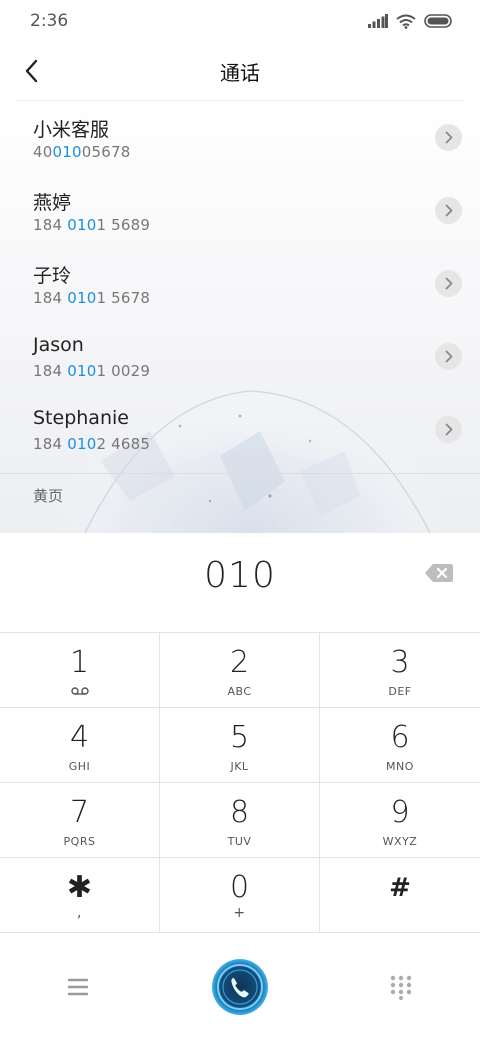  Describe the element at coordinates (82, 152) in the screenshot. I see `contact-number: 4001005678` at that location.